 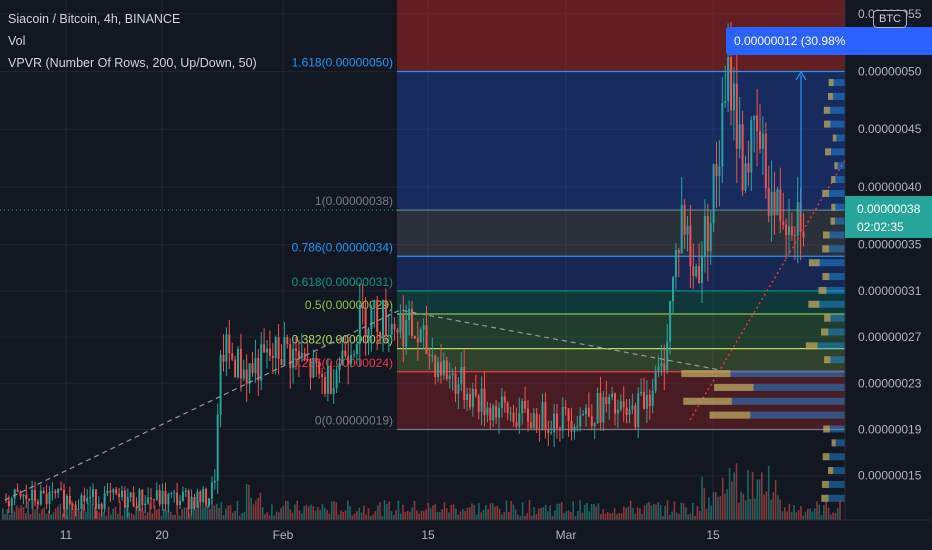 I want to click on x-tick-label: Feb, so click(x=283, y=535).